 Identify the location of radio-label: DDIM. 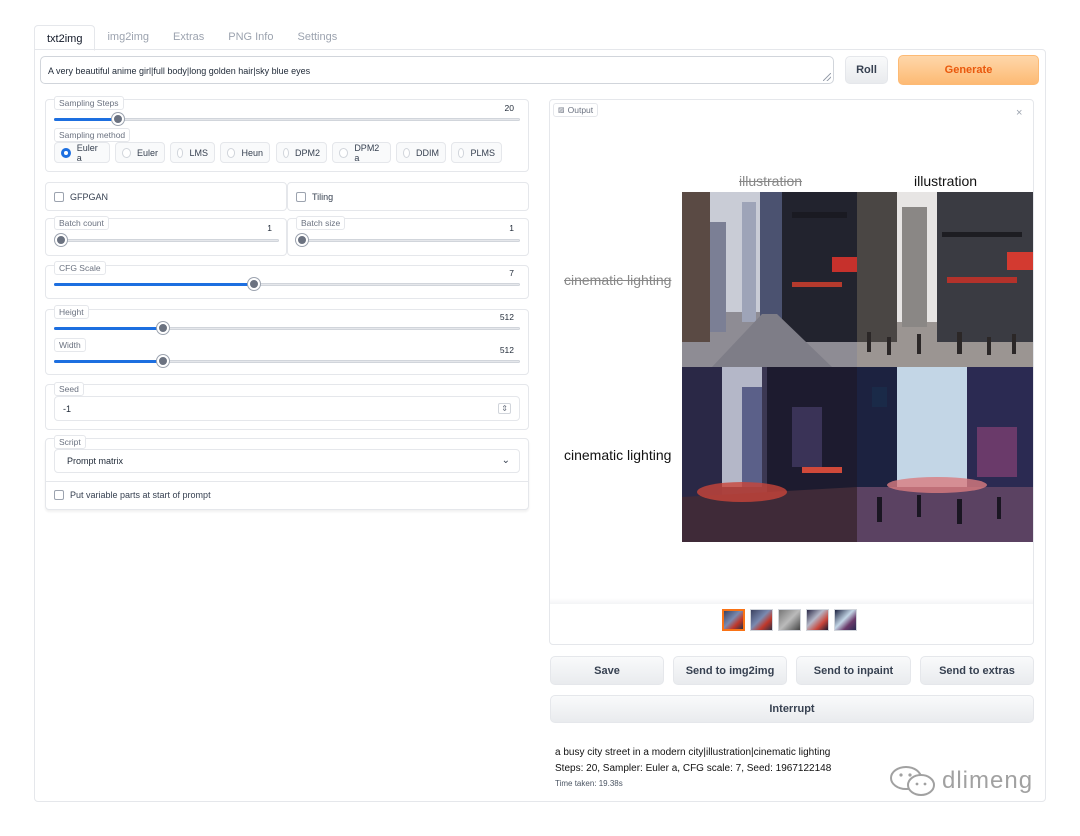
(427, 152).